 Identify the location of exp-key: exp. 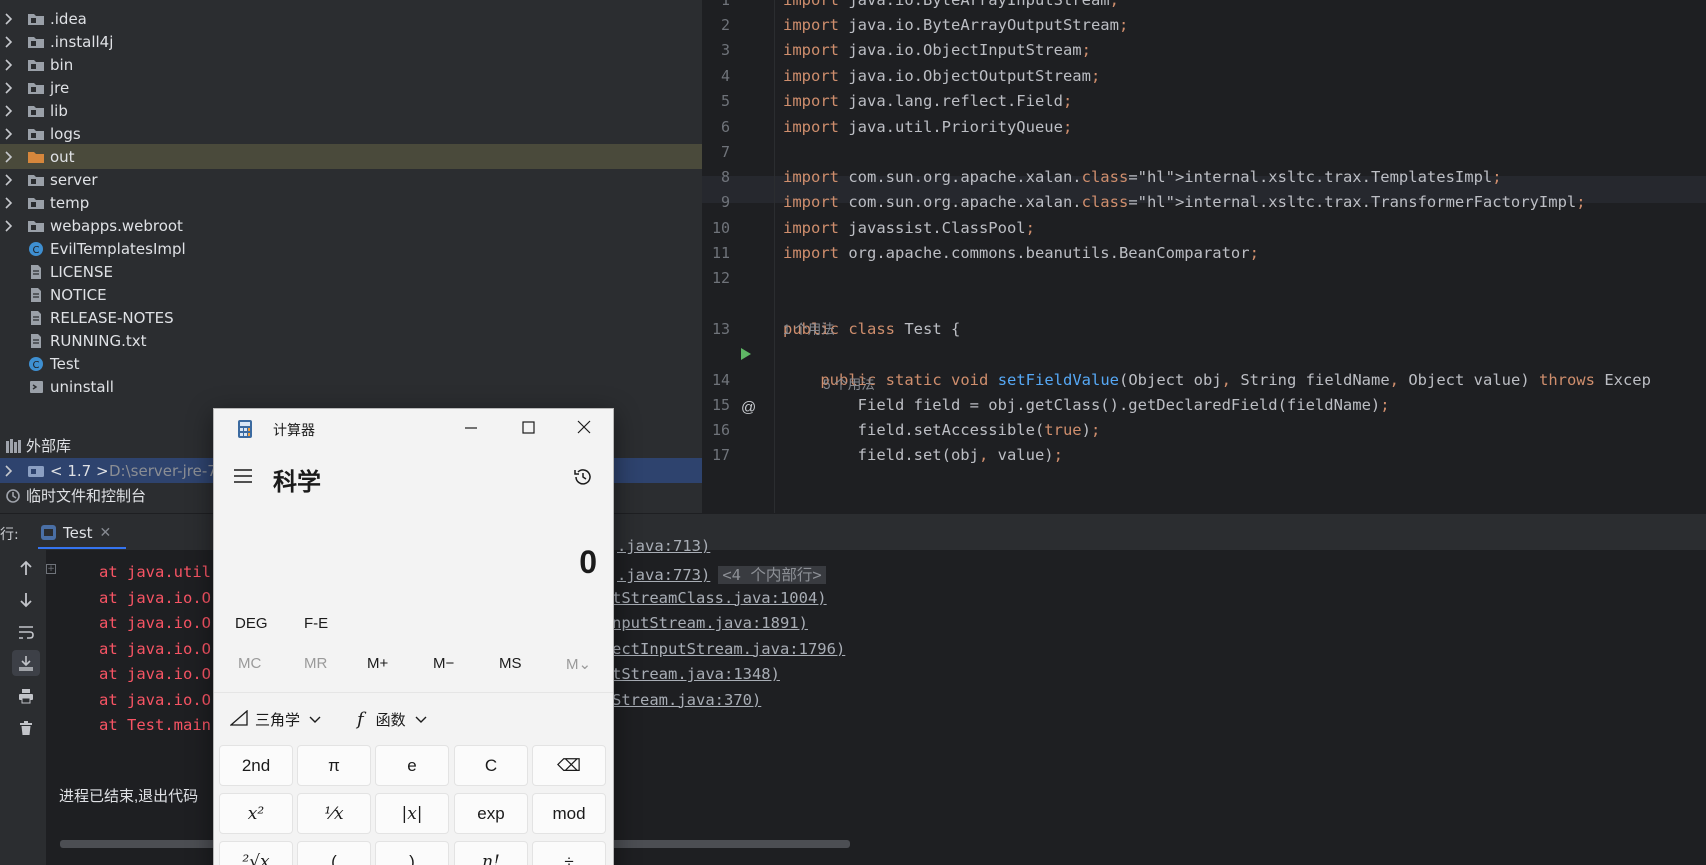
(491, 813).